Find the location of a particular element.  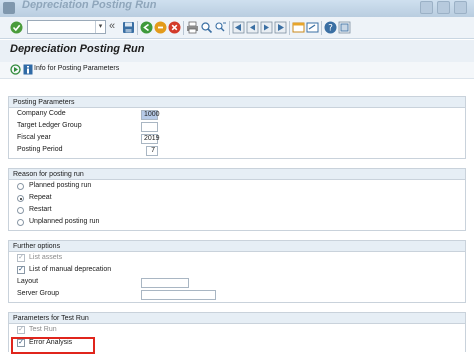

close-icon is located at coordinates (460, 7).